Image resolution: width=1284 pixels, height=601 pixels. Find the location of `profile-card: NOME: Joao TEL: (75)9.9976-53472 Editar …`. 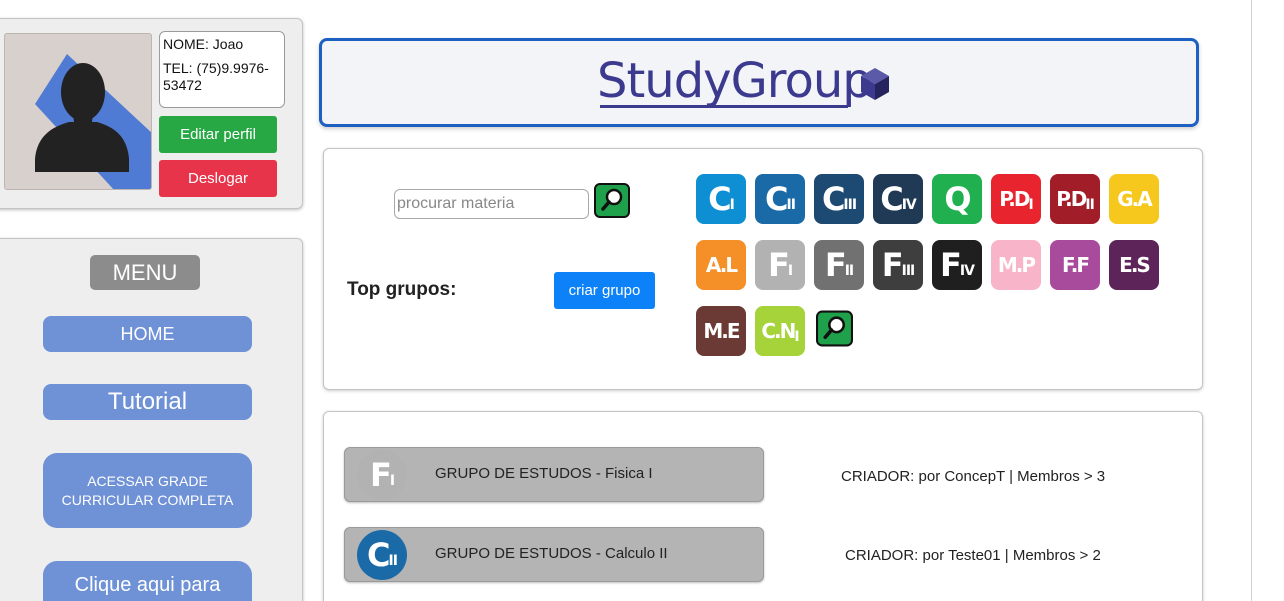

profile-card: NOME: Joao TEL: (75)9.9976-53472 Editar … is located at coordinates (151, 113).